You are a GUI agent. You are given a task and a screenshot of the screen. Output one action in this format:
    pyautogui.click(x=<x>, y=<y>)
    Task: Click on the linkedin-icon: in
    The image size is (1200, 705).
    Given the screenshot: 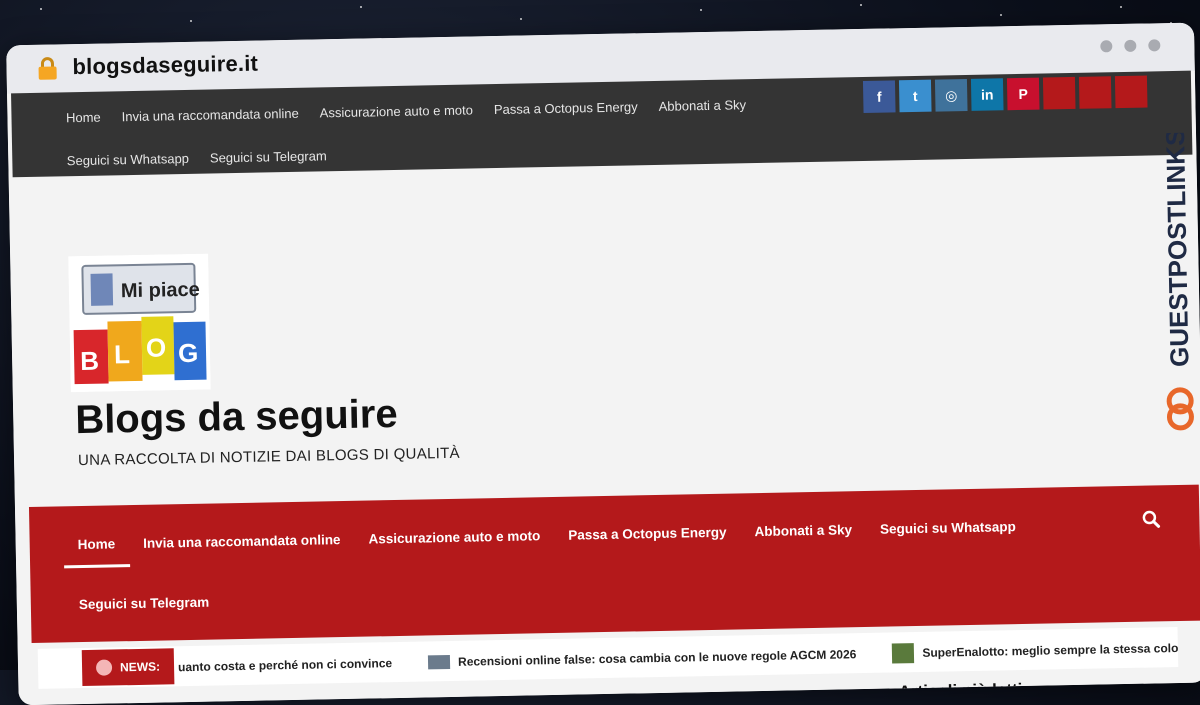 What is the action you would take?
    pyautogui.click(x=987, y=94)
    